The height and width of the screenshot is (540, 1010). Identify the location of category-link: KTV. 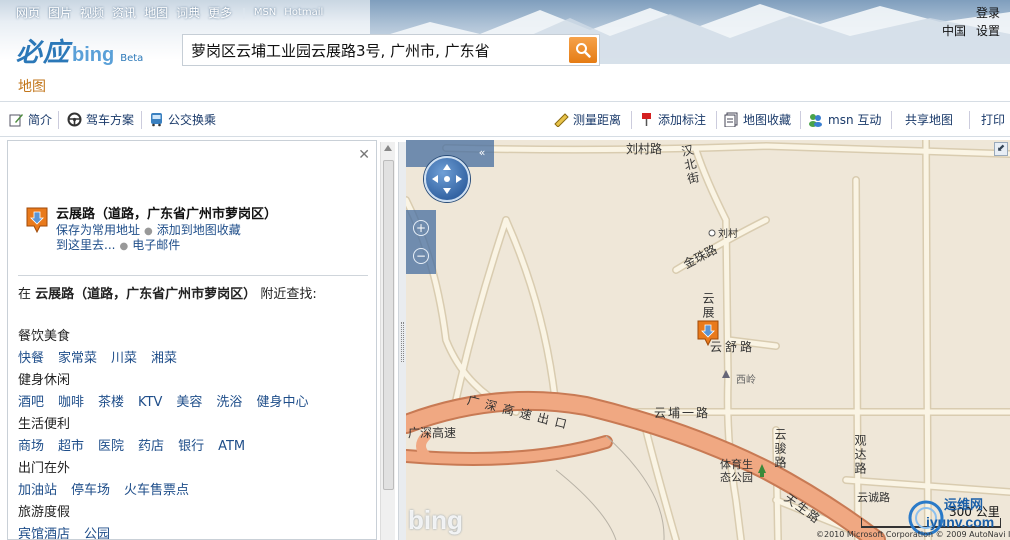
(150, 402).